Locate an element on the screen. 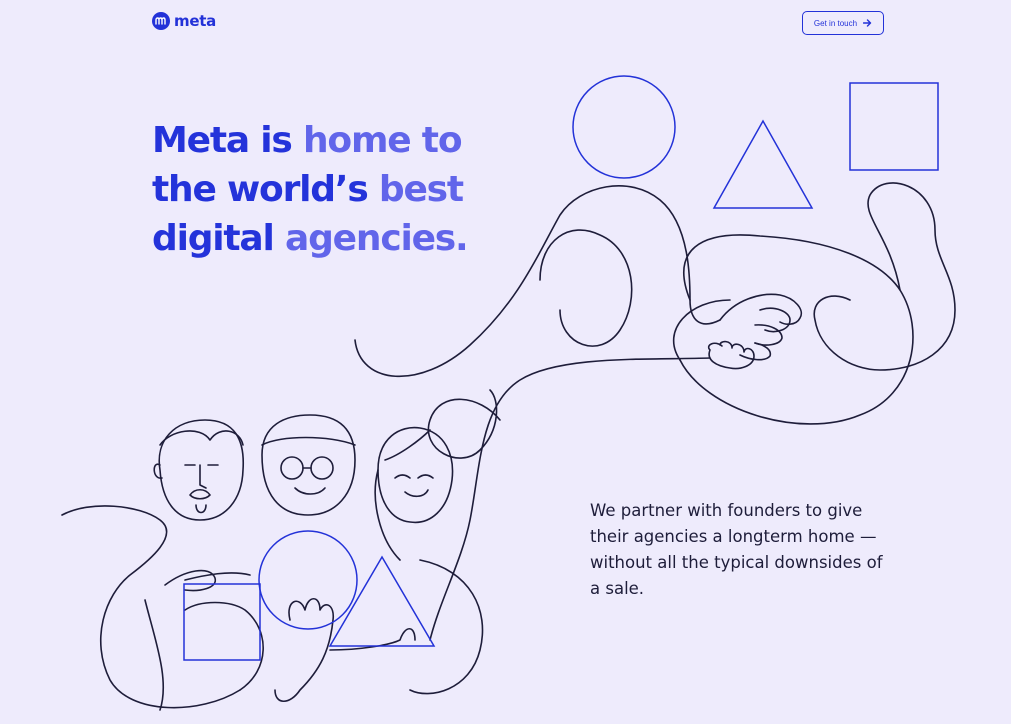  held-square-icon is located at coordinates (222, 622).